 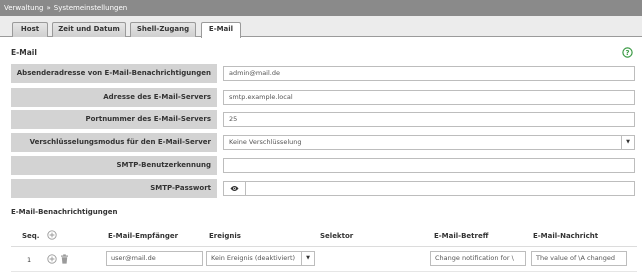 What do you see at coordinates (579, 258) in the screenshot?
I see `row-message-input: The value of \A changed` at bounding box center [579, 258].